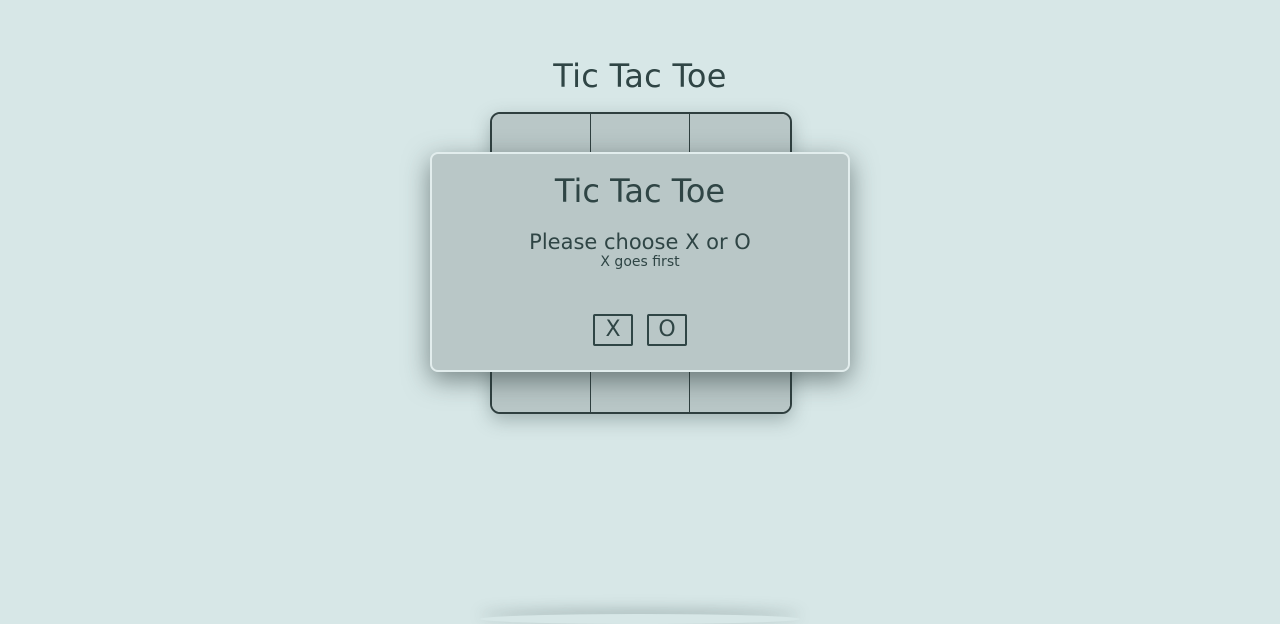  What do you see at coordinates (640, 191) in the screenshot?
I see `modal-title: Tic Tac Toe` at bounding box center [640, 191].